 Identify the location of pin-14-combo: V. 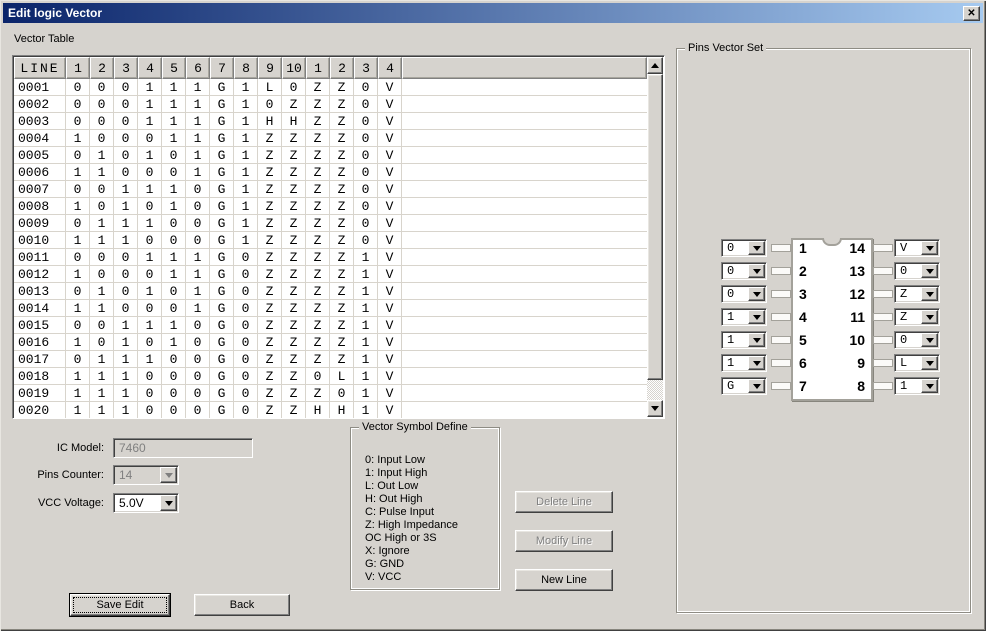
(917, 248).